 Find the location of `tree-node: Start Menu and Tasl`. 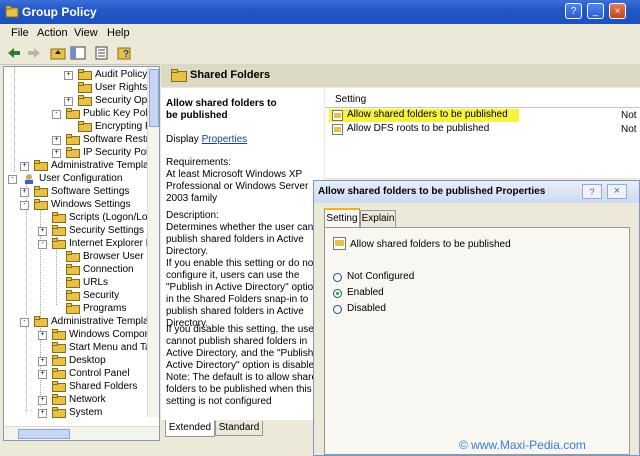

tree-node: Start Menu and Tasl is located at coordinates (81, 347).